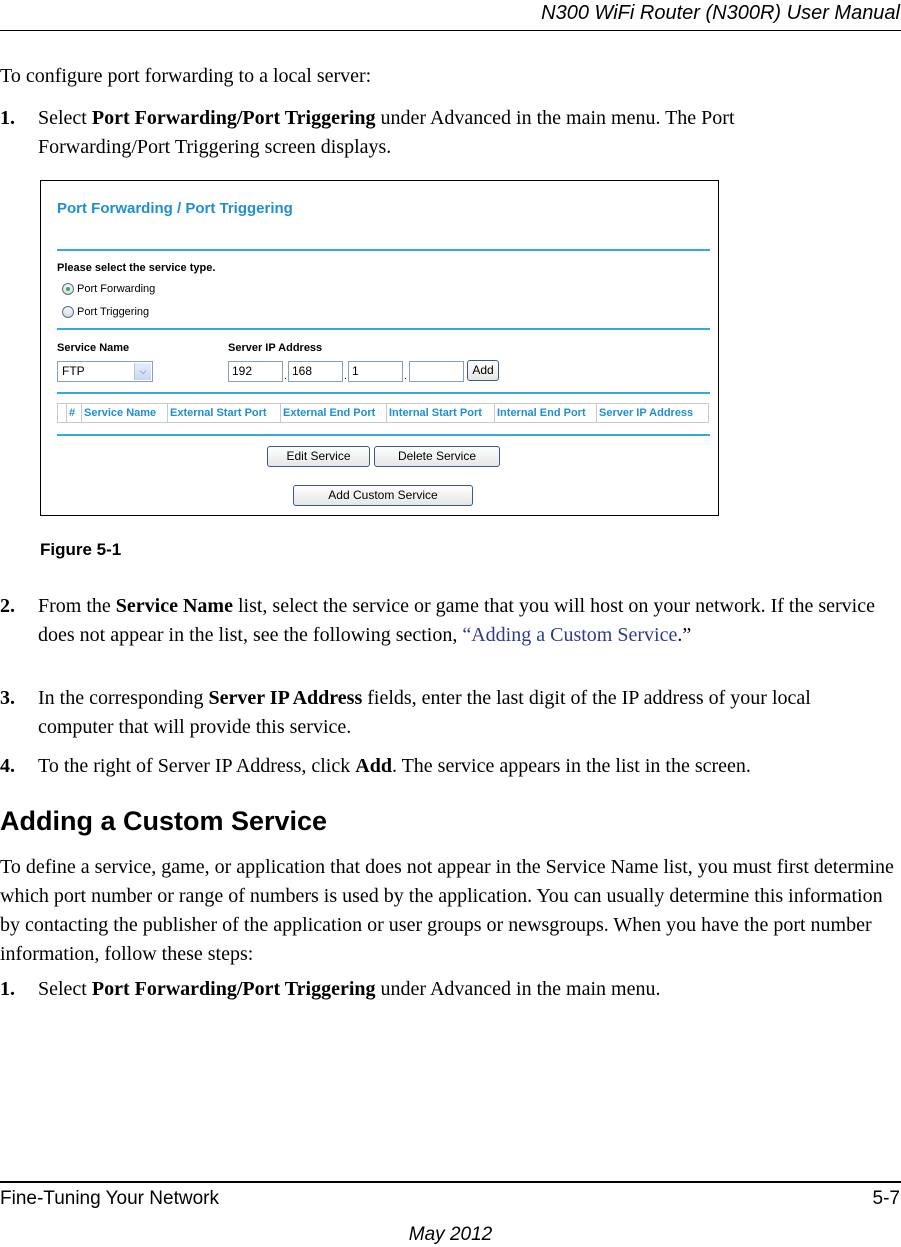  Describe the element at coordinates (483, 370) in the screenshot. I see `add-button: Add` at that location.